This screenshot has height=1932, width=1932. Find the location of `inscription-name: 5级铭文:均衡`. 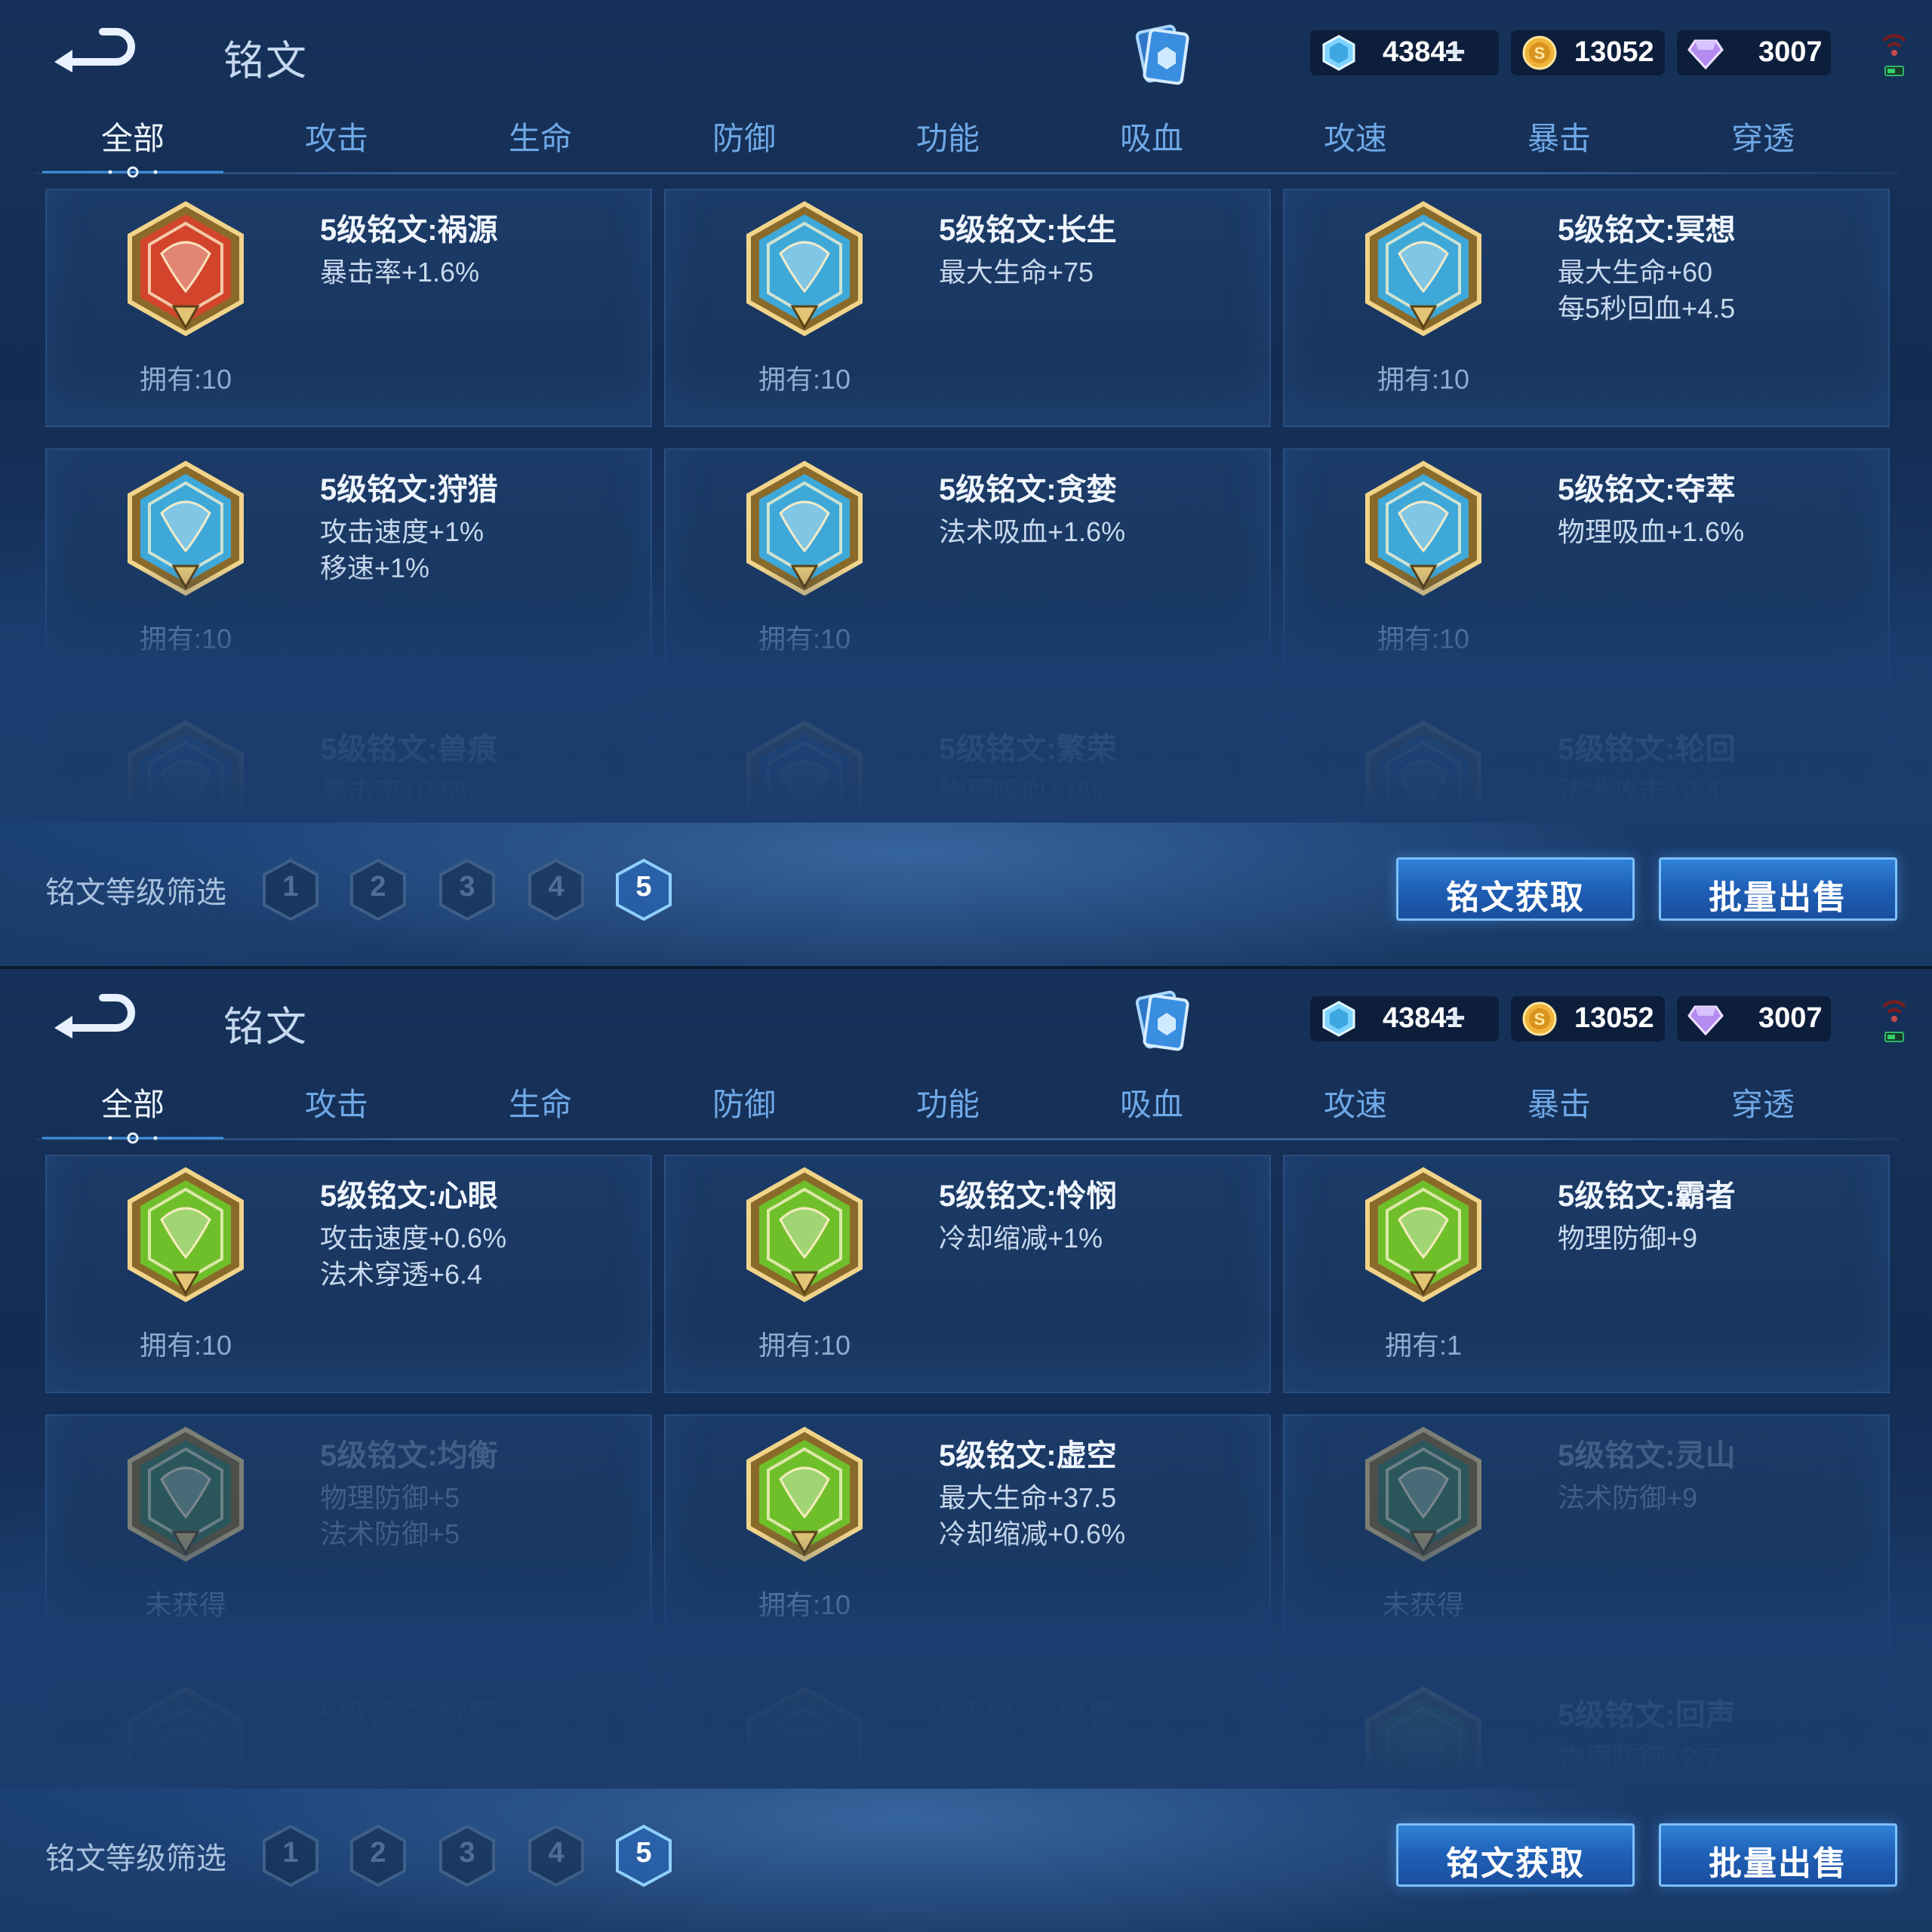

inscription-name: 5级铭文:均衡 is located at coordinates (409, 1455).